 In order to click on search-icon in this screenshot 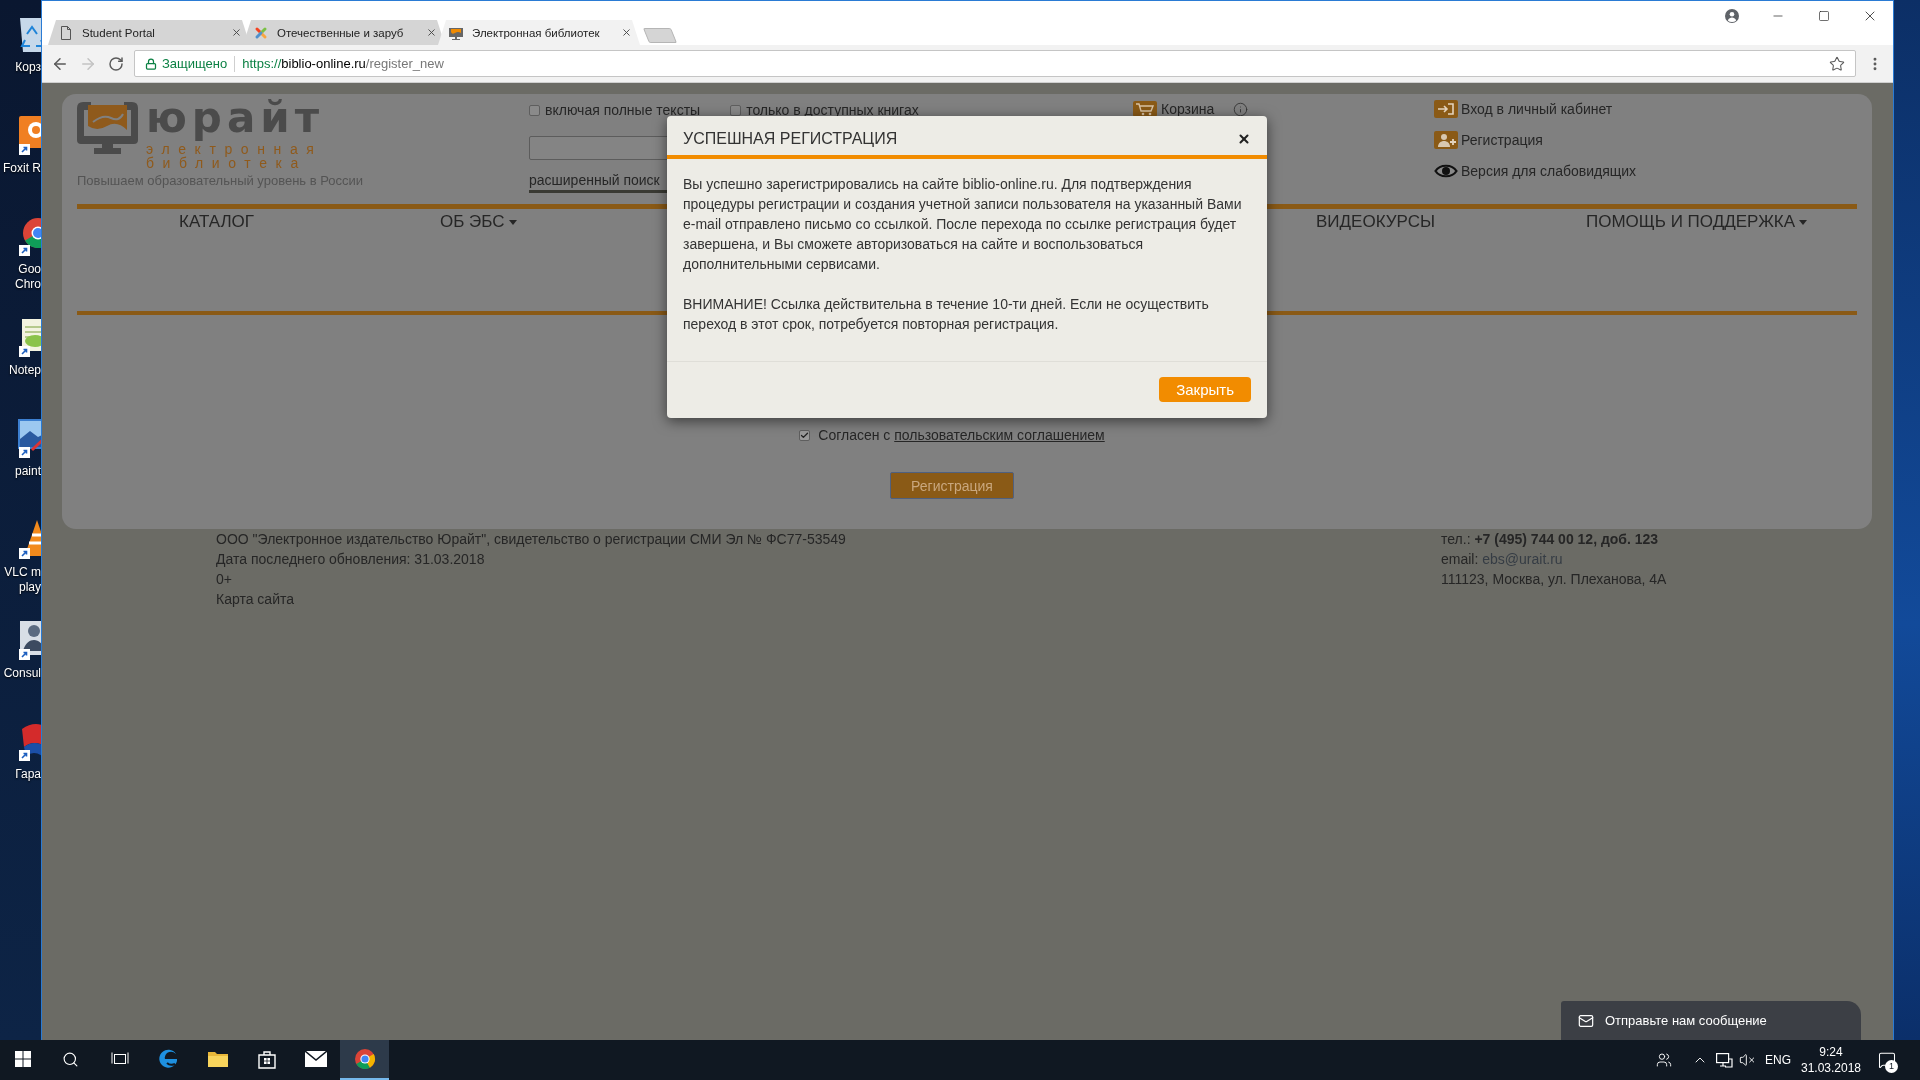, I will do `click(70, 1059)`.